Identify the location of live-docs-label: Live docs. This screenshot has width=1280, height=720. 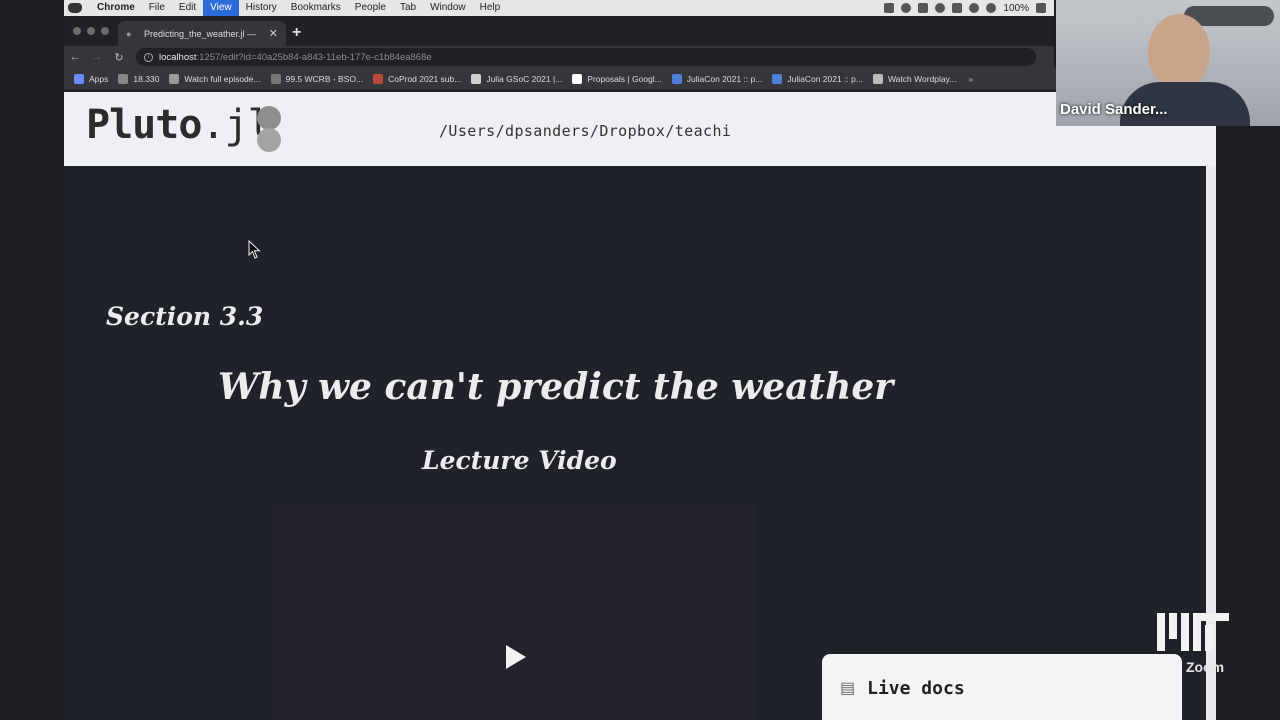
(916, 688).